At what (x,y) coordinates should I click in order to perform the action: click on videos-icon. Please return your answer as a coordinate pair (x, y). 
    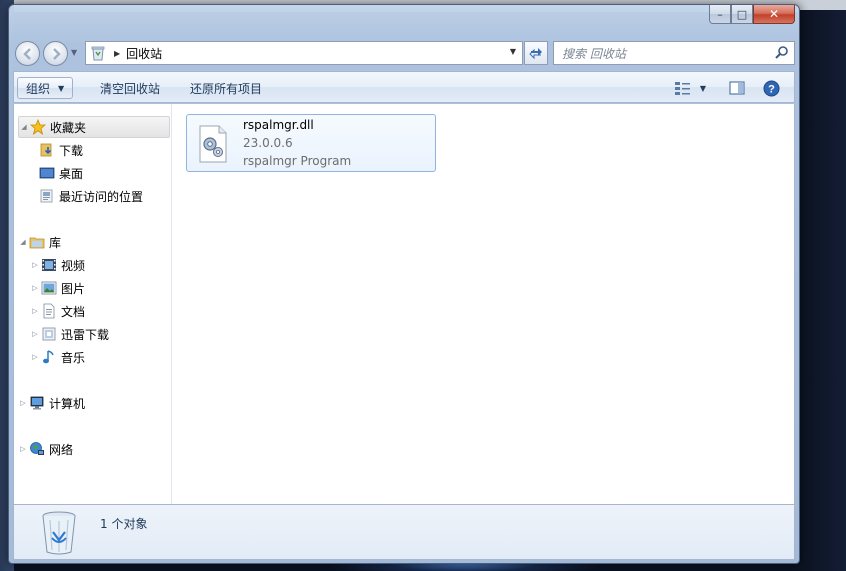
    Looking at the image, I should click on (49, 265).